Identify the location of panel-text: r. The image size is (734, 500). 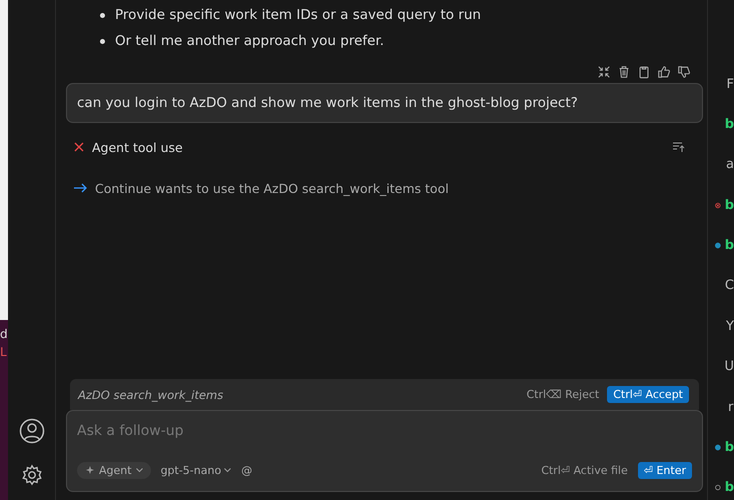
(731, 407).